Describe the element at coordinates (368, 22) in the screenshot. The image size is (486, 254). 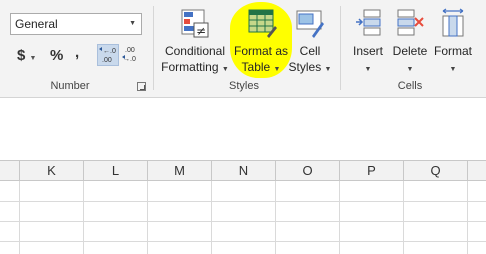
I see `insert-cells-icon` at that location.